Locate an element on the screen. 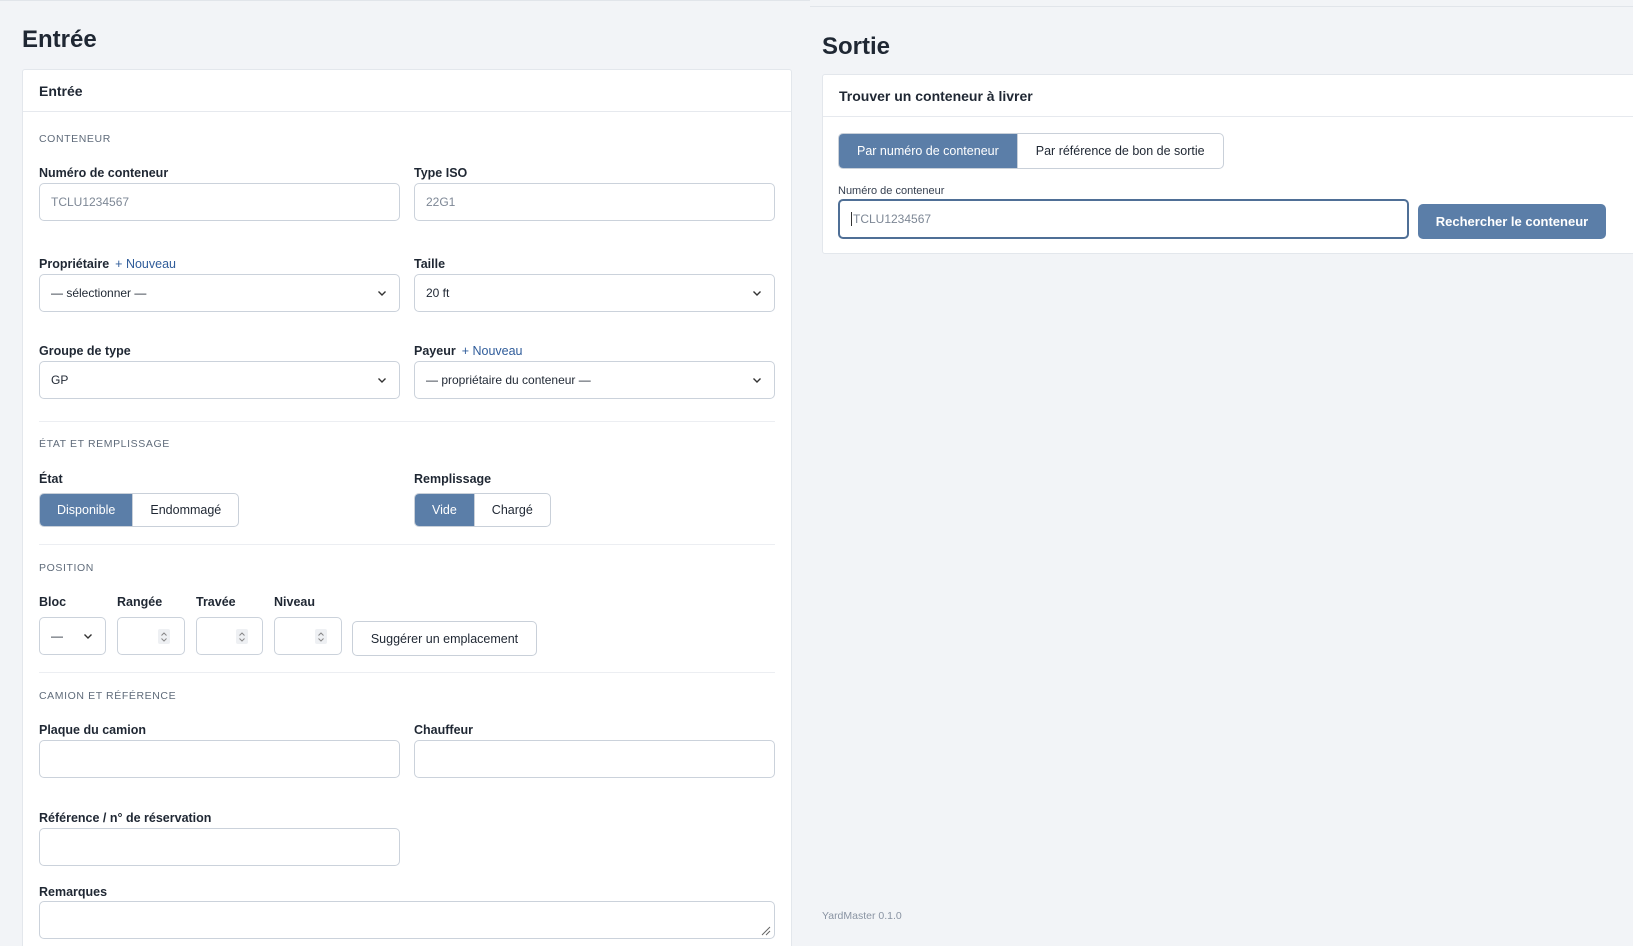 The height and width of the screenshot is (946, 1633). taille-value: 20 ft is located at coordinates (438, 293).